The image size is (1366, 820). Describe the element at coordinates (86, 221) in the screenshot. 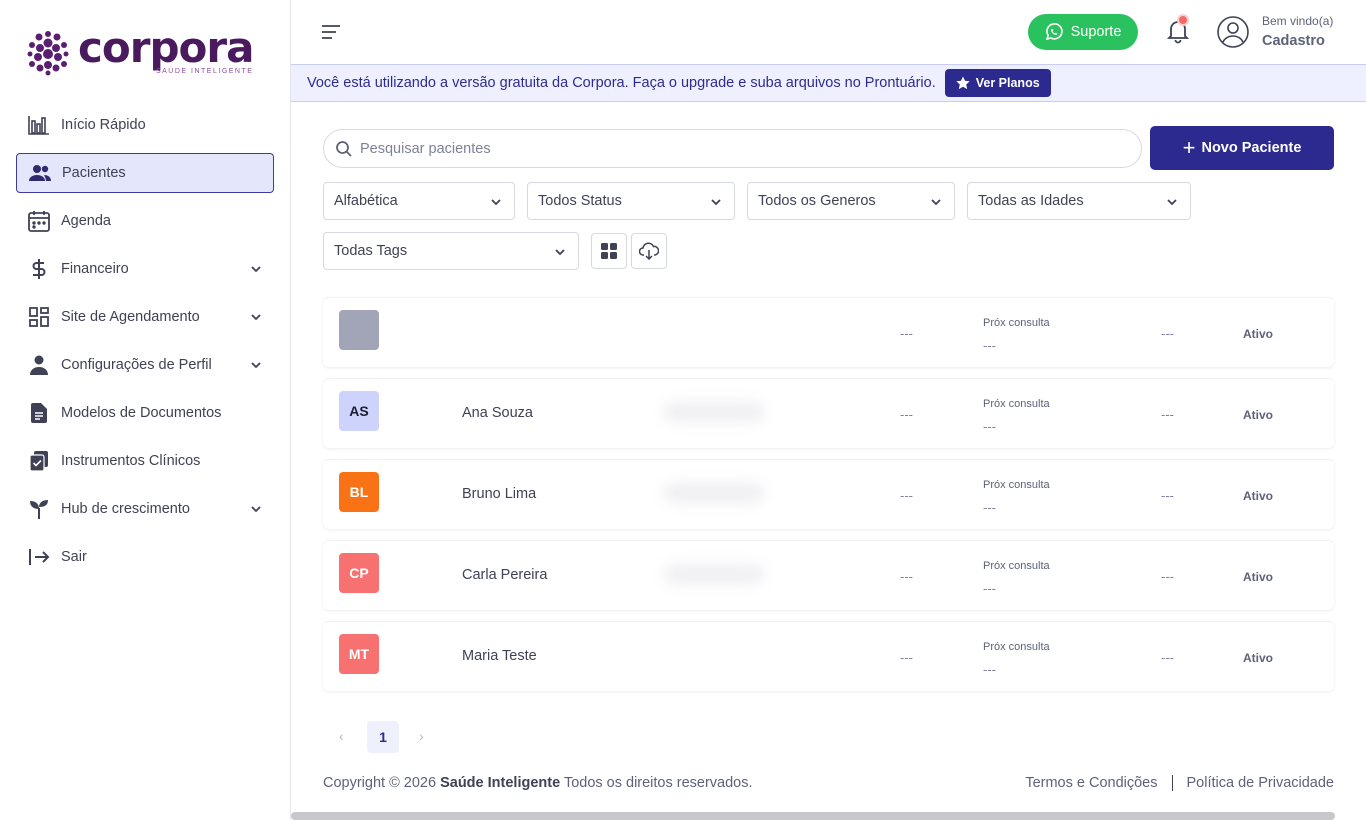

I see `sidebar-item-label: Agenda` at that location.